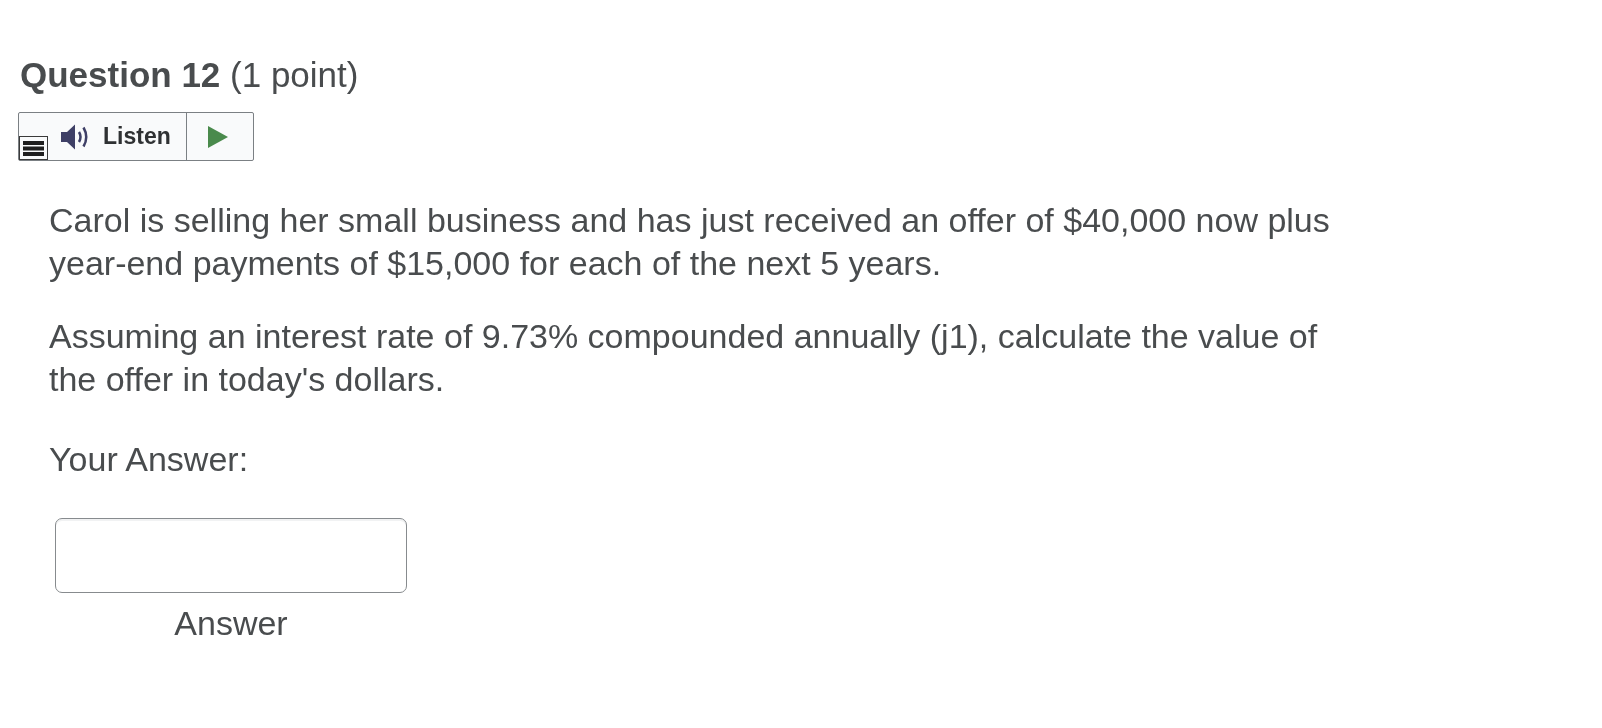  What do you see at coordinates (33, 148) in the screenshot?
I see `menu-icon` at bounding box center [33, 148].